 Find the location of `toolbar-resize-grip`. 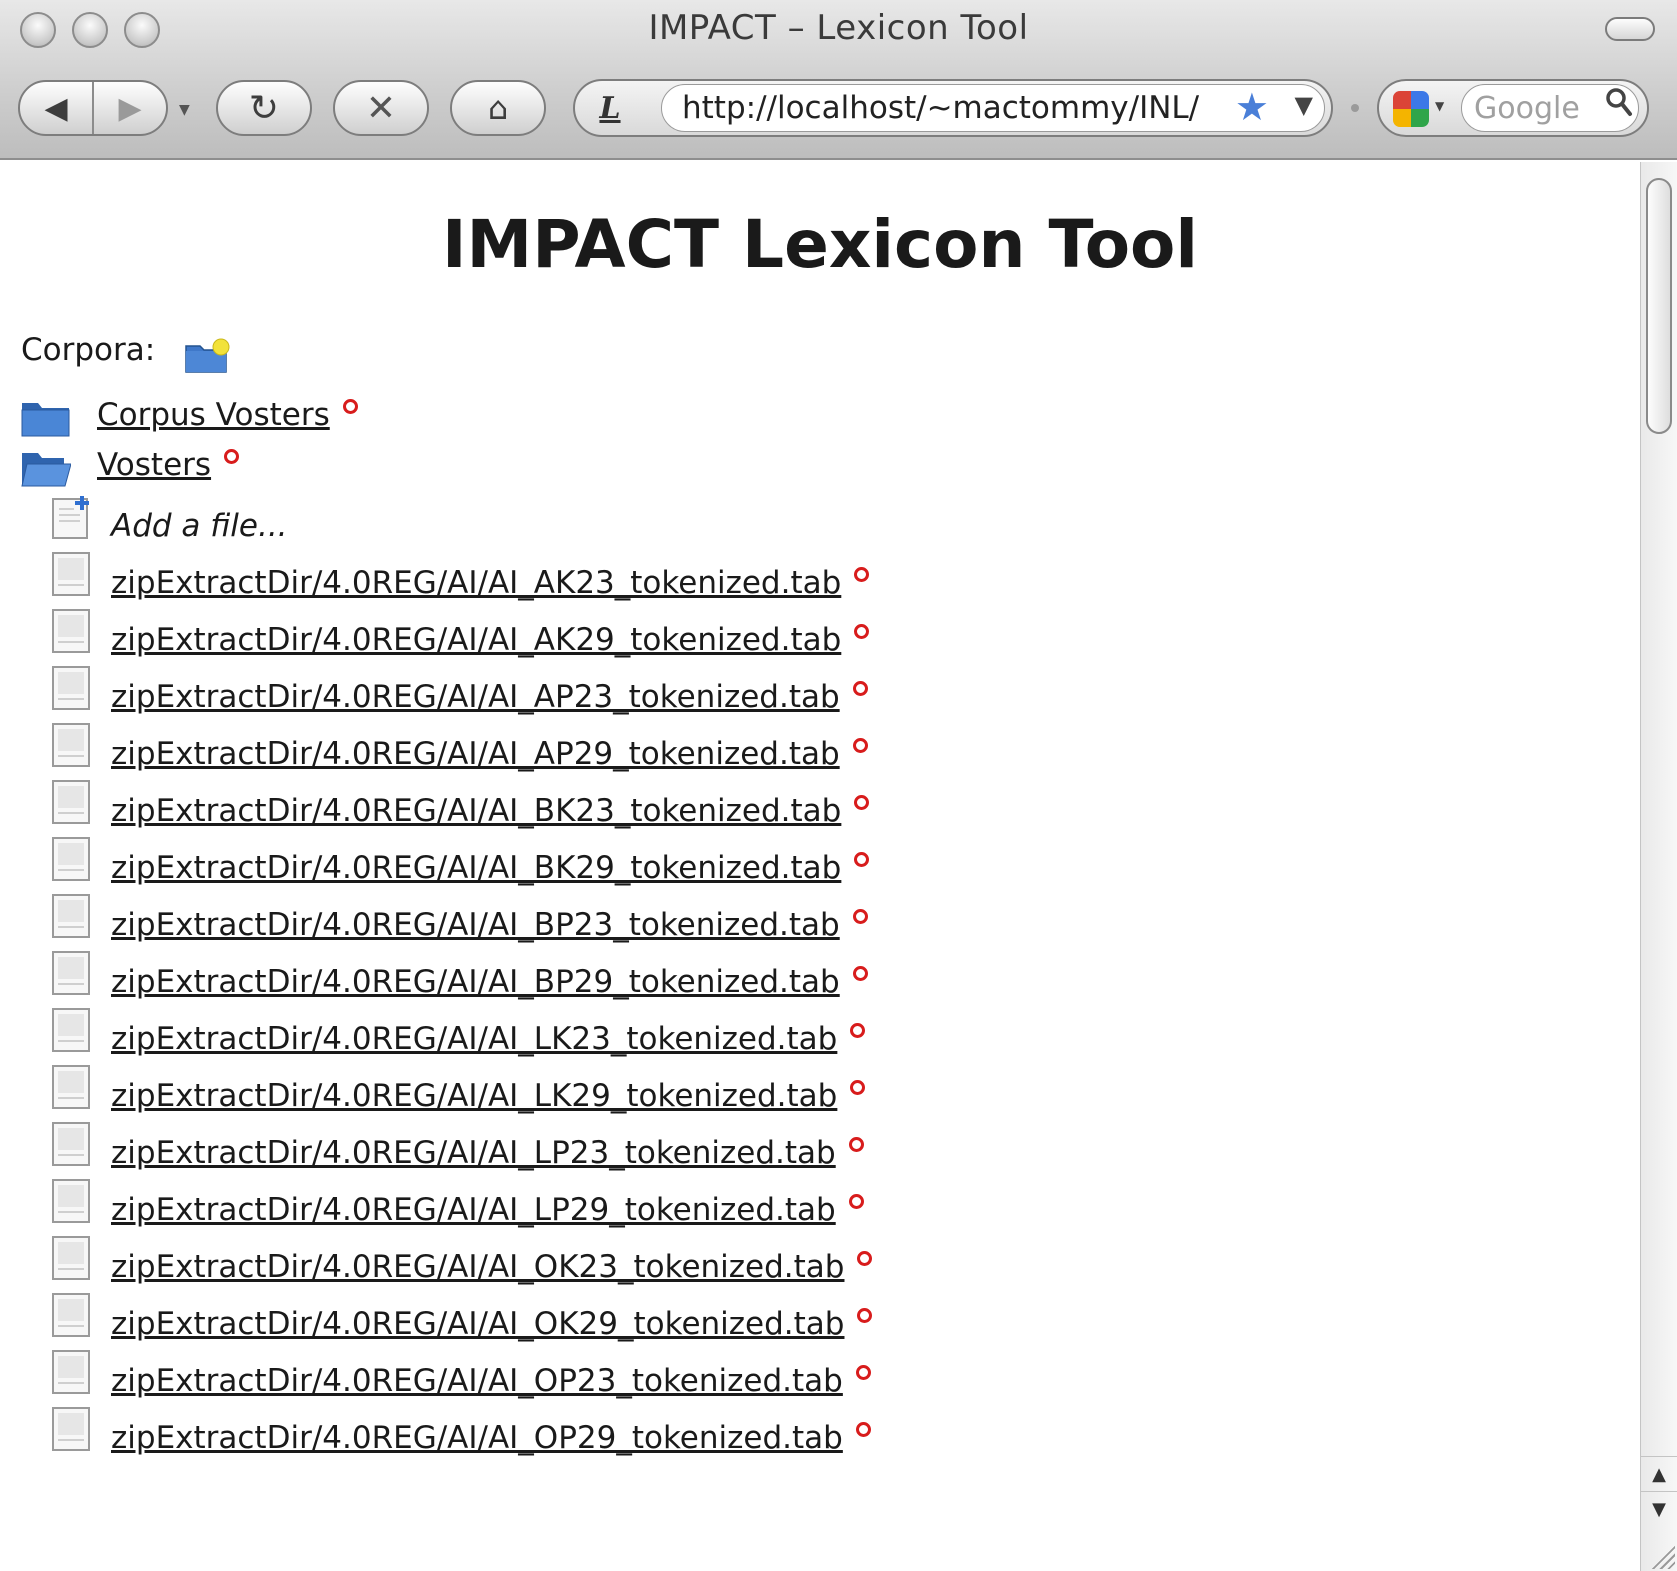

toolbar-resize-grip is located at coordinates (1355, 108).